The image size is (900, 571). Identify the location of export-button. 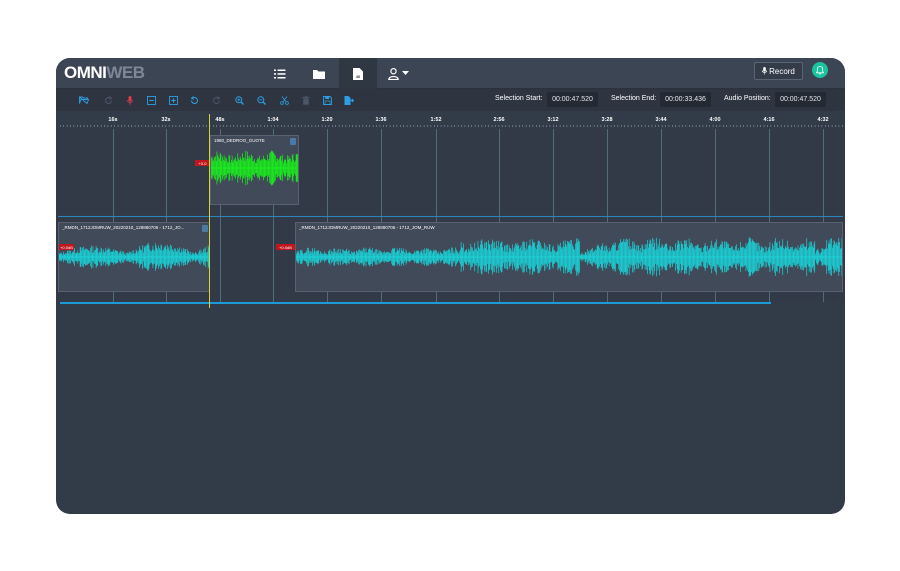
(349, 100).